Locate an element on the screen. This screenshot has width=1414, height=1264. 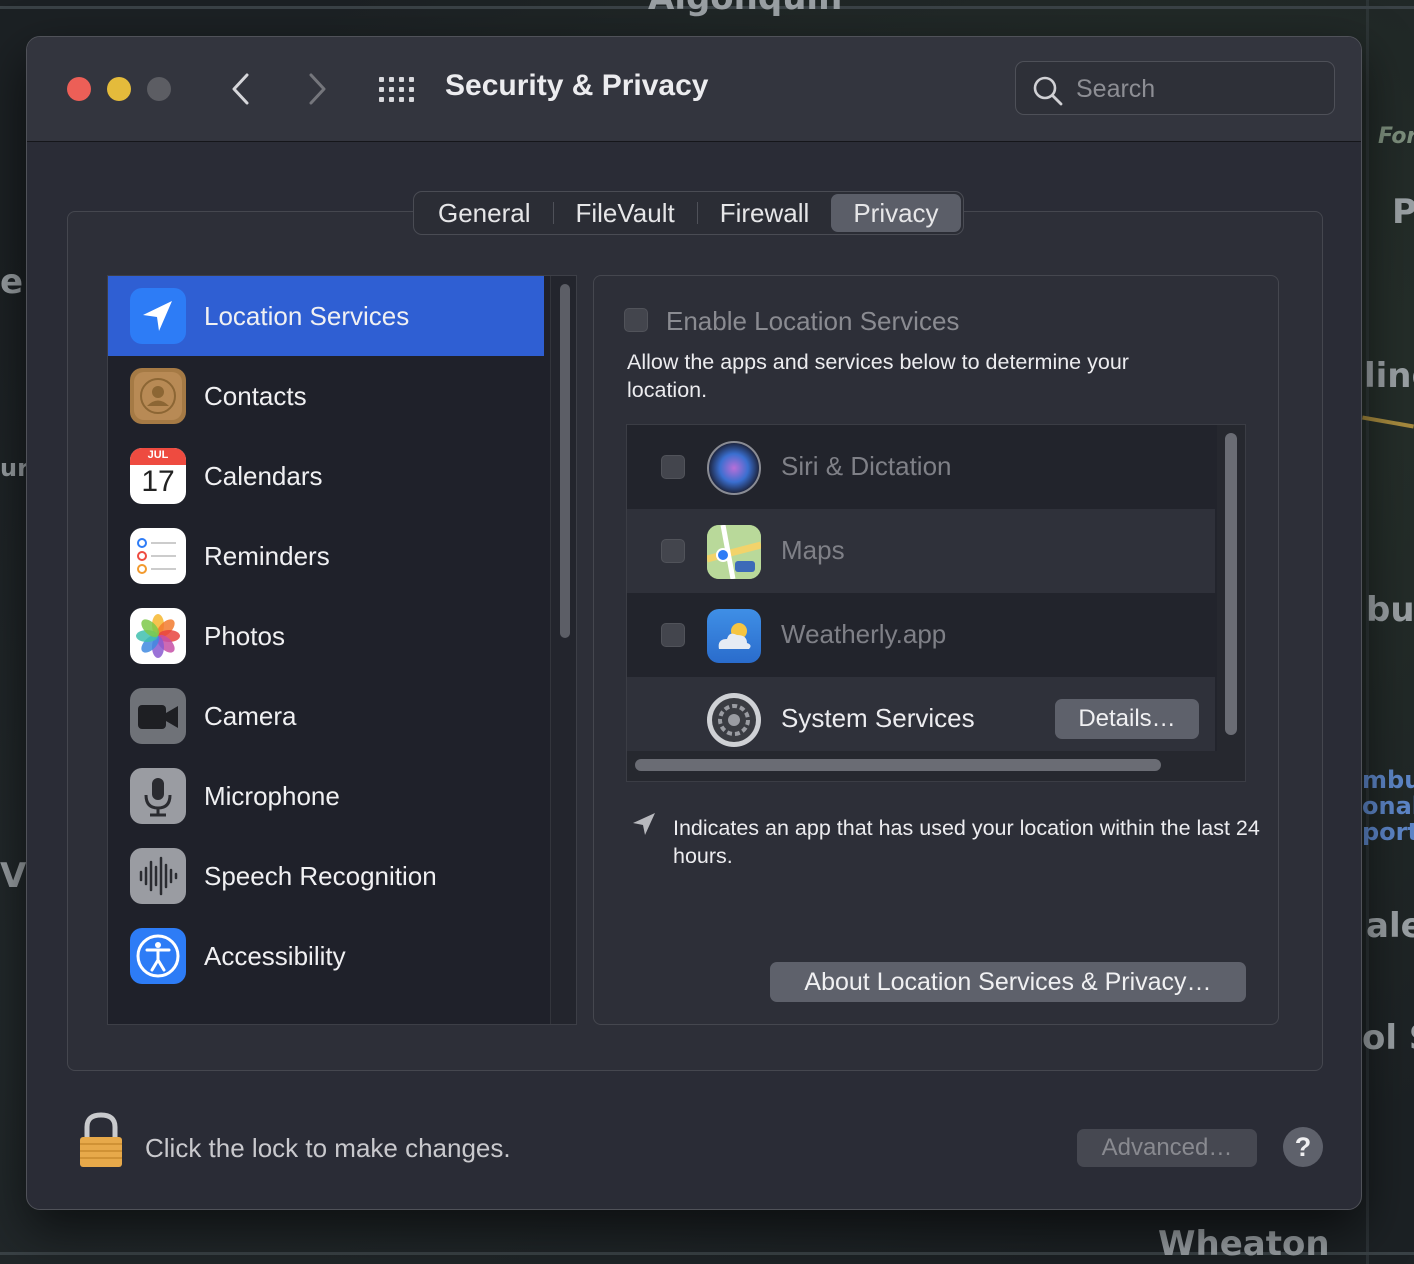
sidebar-item-label: Location Services is located at coordinates (307, 315).